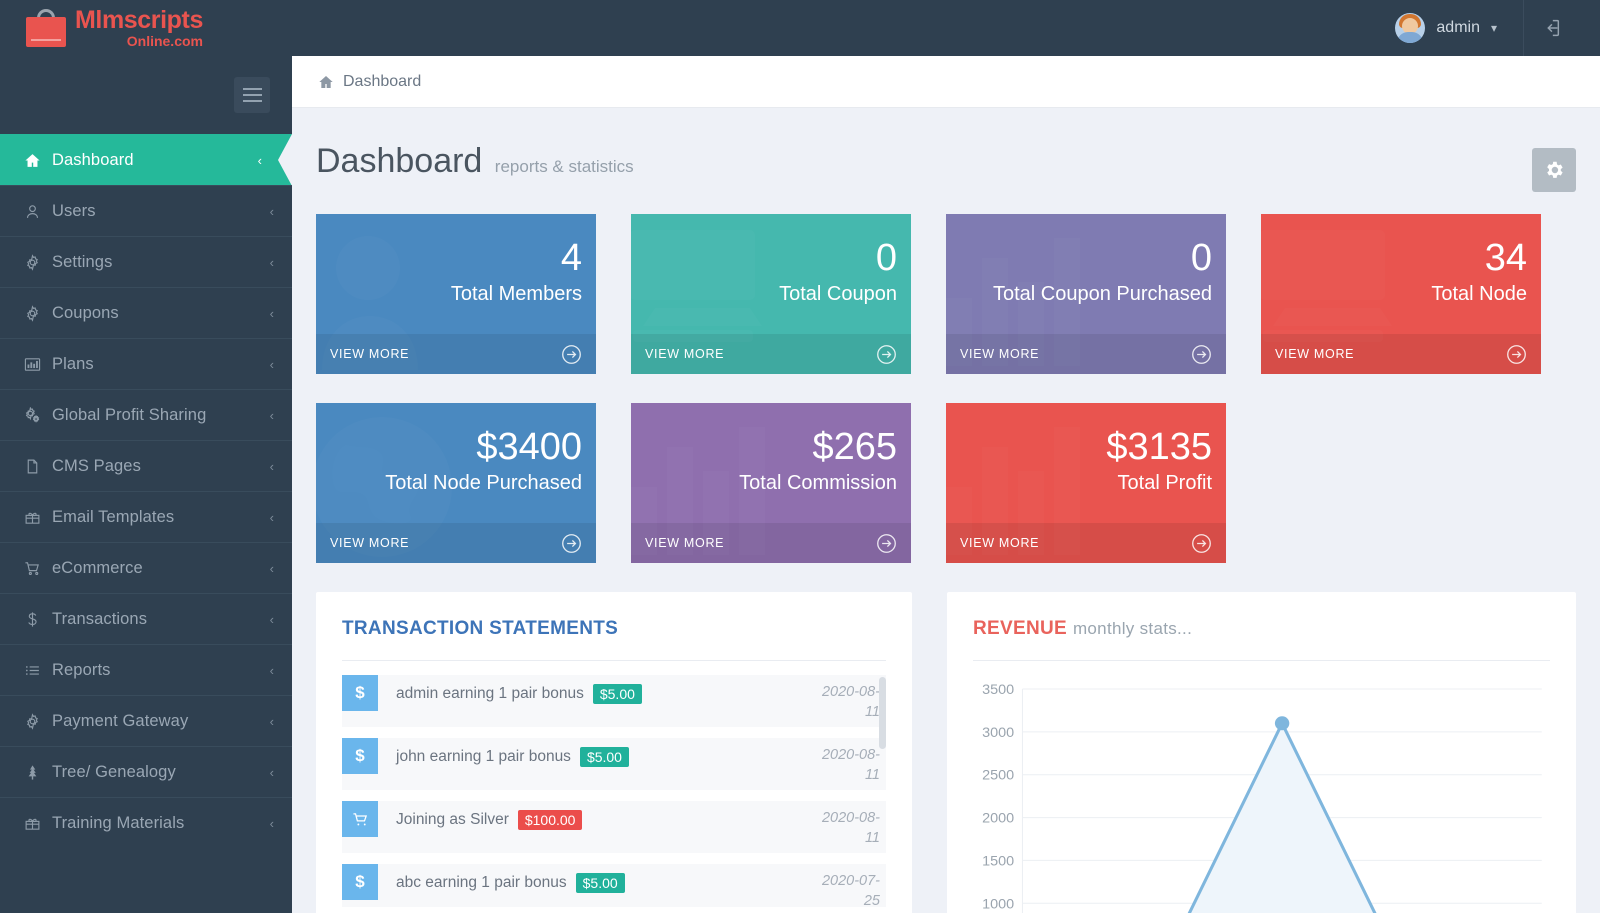 The height and width of the screenshot is (913, 1600). What do you see at coordinates (326, 81) in the screenshot?
I see `home-icon` at bounding box center [326, 81].